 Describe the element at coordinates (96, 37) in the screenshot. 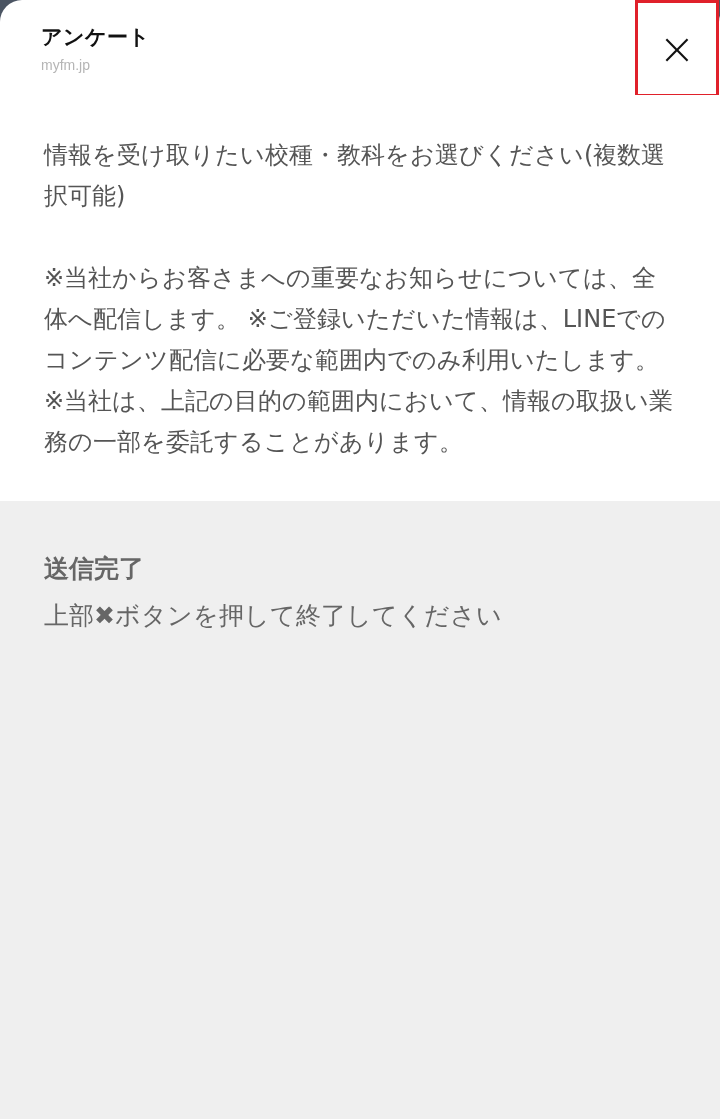

I see `page-title: アンケート` at that location.